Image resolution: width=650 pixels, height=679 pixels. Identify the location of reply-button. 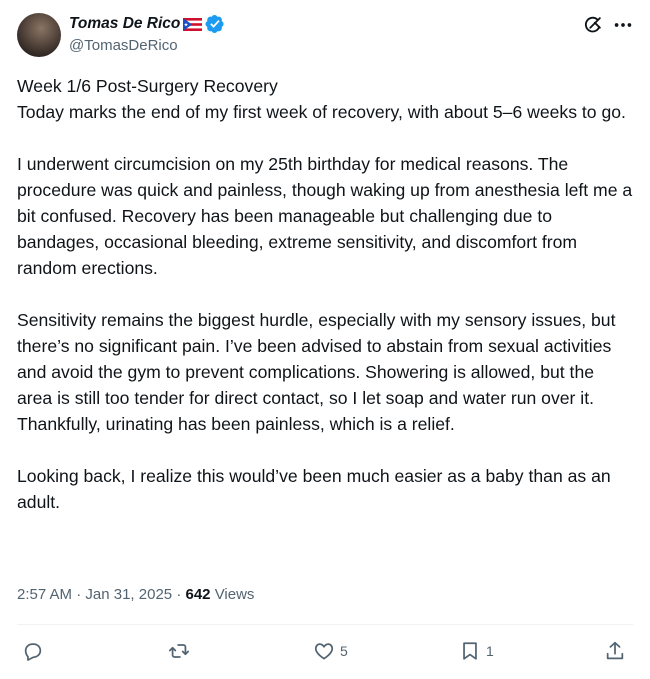
(35, 651).